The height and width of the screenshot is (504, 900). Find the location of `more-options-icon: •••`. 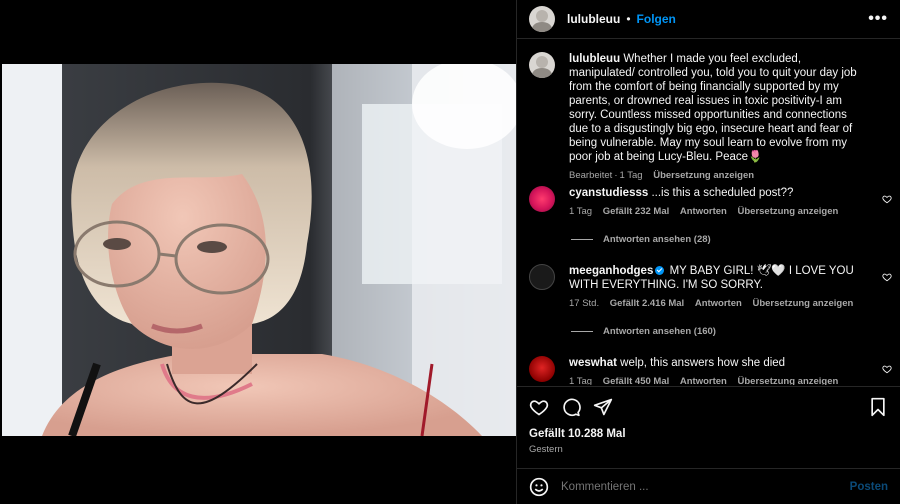

more-options-icon: ••• is located at coordinates (878, 19).